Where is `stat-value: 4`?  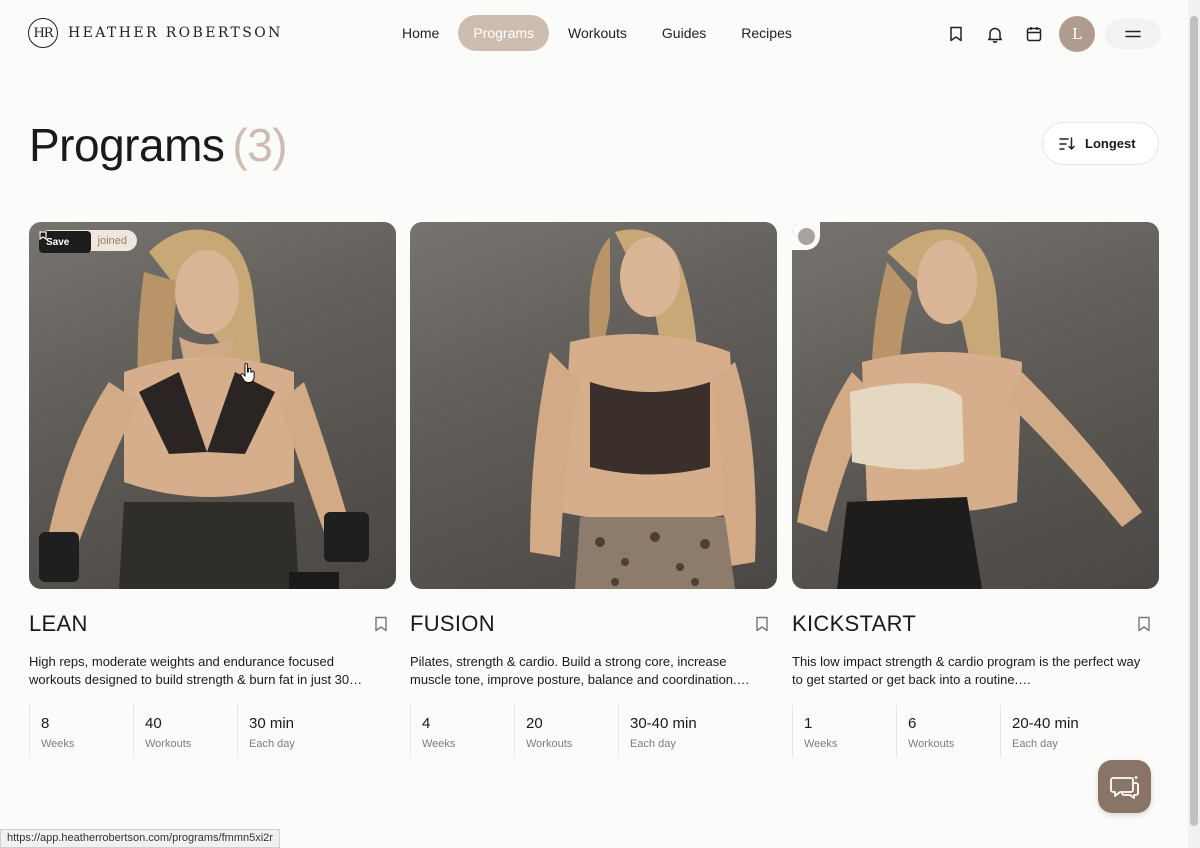 stat-value: 4 is located at coordinates (426, 723).